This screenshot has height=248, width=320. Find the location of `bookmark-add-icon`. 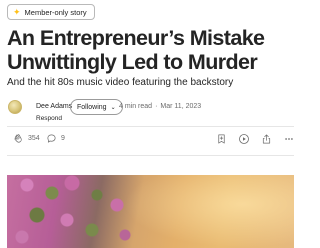

bookmark-add-icon is located at coordinates (221, 139).